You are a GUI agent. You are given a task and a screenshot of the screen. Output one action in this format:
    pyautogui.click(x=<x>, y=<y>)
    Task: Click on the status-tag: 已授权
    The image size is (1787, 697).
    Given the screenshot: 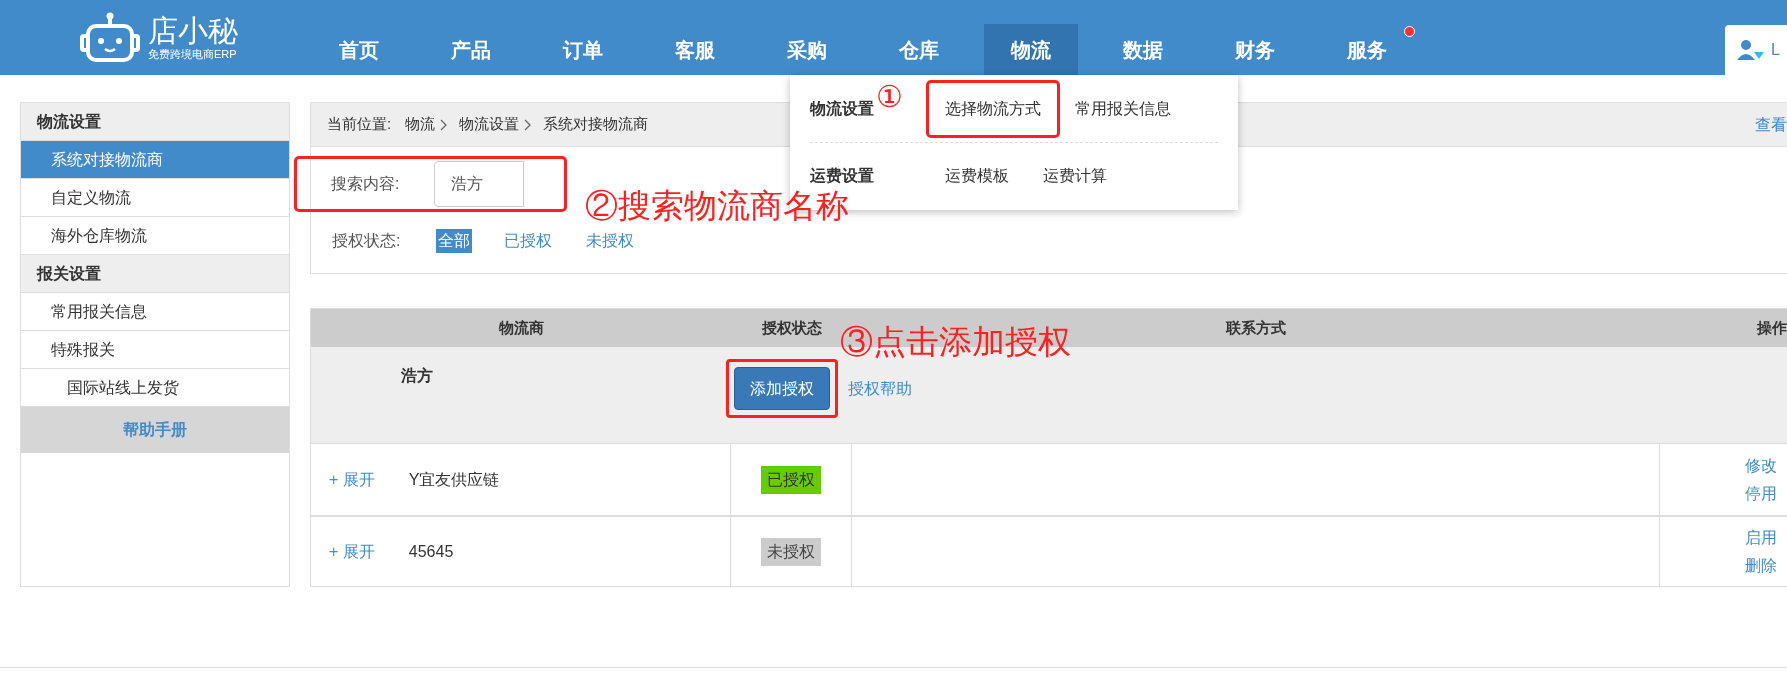 What is the action you would take?
    pyautogui.click(x=791, y=479)
    